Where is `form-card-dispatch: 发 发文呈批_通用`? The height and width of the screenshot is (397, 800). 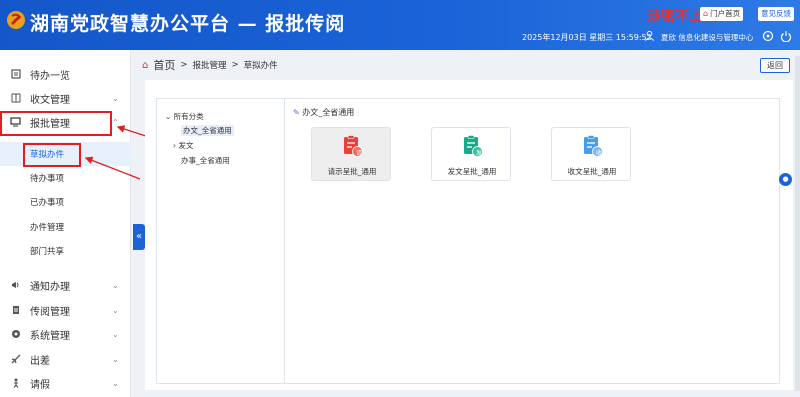
form-card-dispatch: 发 发文呈批_通用 is located at coordinates (471, 154).